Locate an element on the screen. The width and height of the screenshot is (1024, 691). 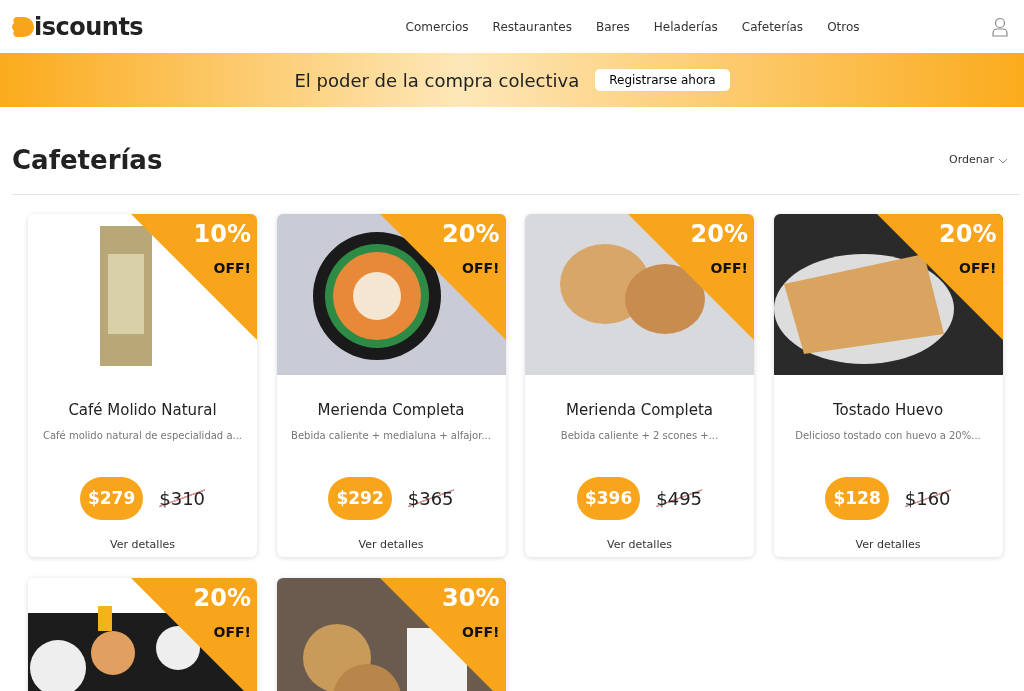
nav-link: Comercios is located at coordinates (437, 26).